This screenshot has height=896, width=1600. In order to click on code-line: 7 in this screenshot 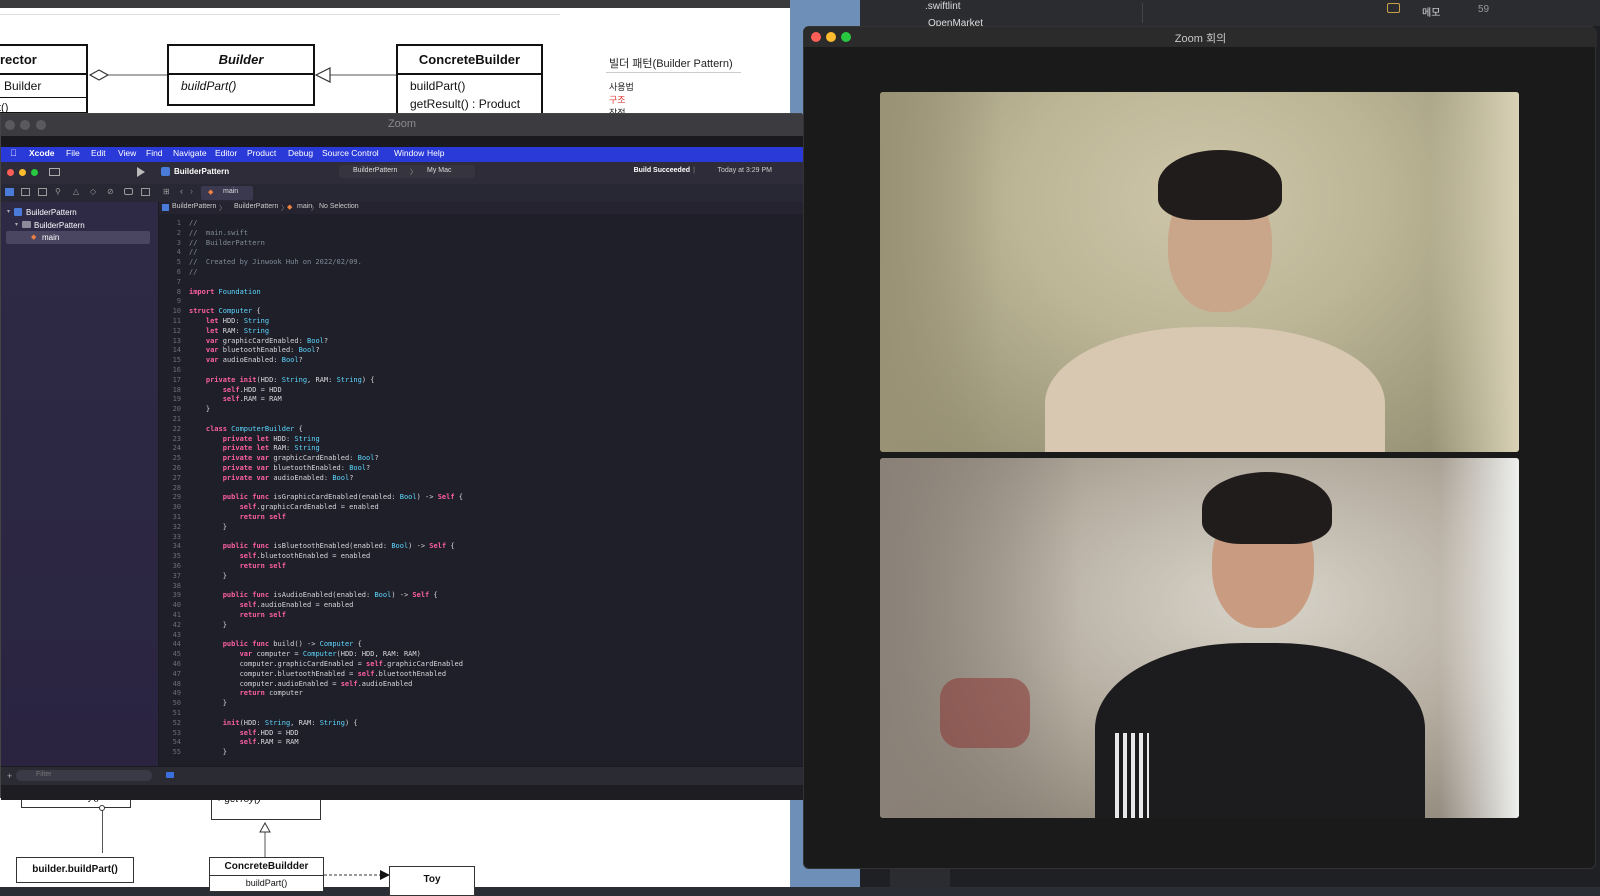, I will do `click(174, 282)`.